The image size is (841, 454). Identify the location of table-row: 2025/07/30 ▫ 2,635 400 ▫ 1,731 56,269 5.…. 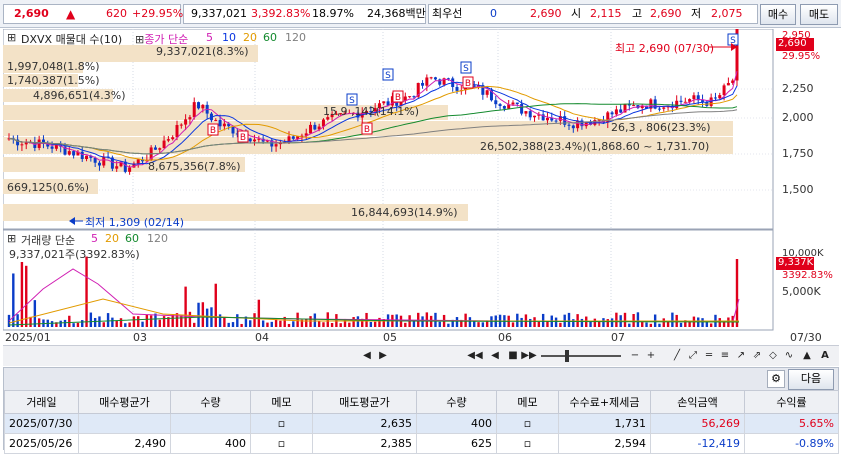
(421, 423).